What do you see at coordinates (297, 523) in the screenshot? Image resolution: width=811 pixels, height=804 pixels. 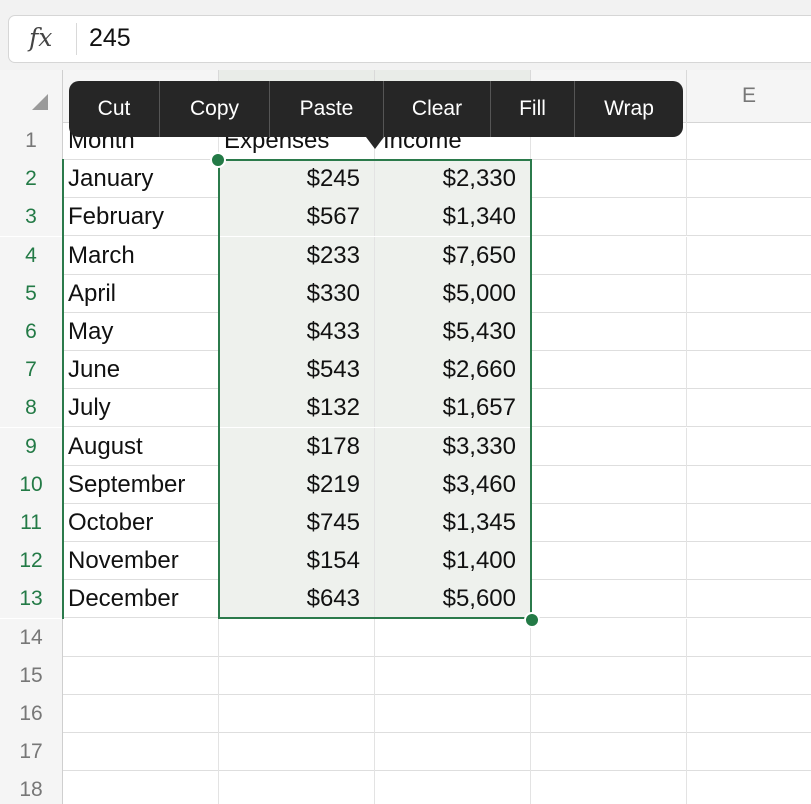 I see `expenses-cell: $745` at bounding box center [297, 523].